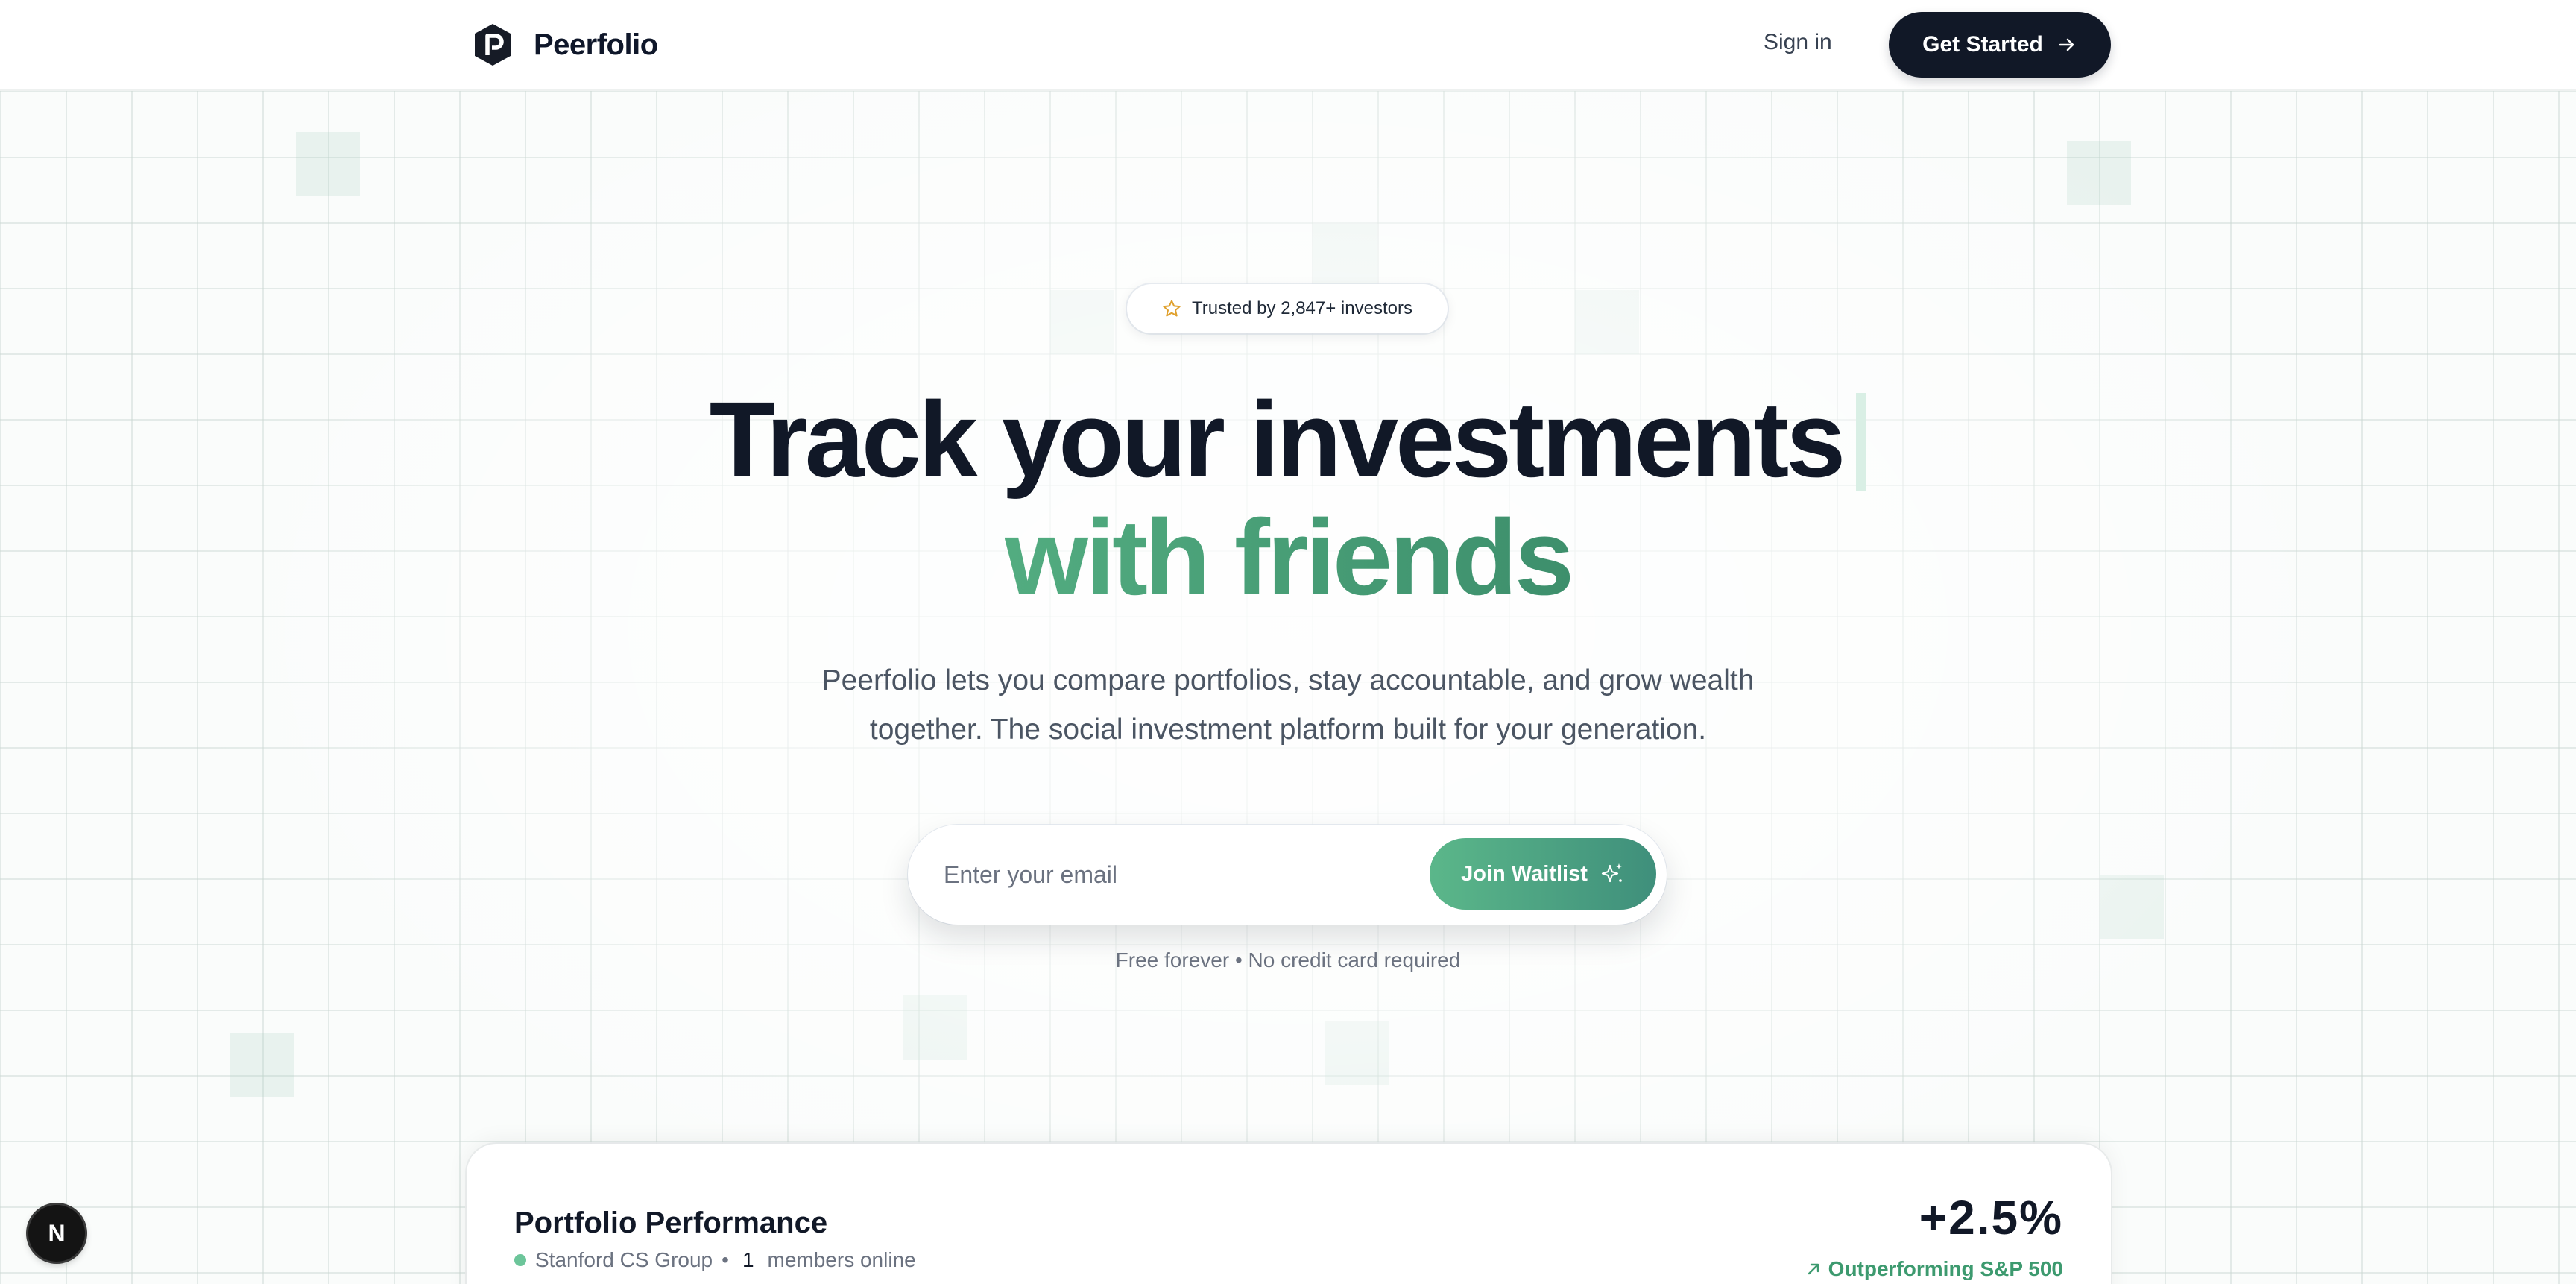 This screenshot has height=1284, width=2576. I want to click on hero-headline-accent: with friends, so click(1288, 557).